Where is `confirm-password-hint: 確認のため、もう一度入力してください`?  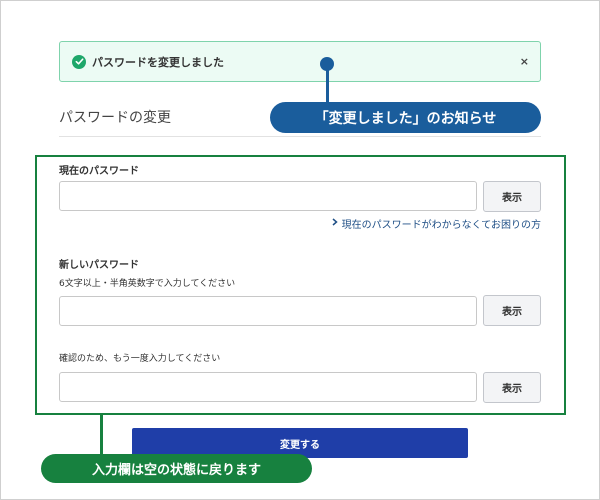 confirm-password-hint: 確認のため、もう一度入力してください is located at coordinates (140, 359).